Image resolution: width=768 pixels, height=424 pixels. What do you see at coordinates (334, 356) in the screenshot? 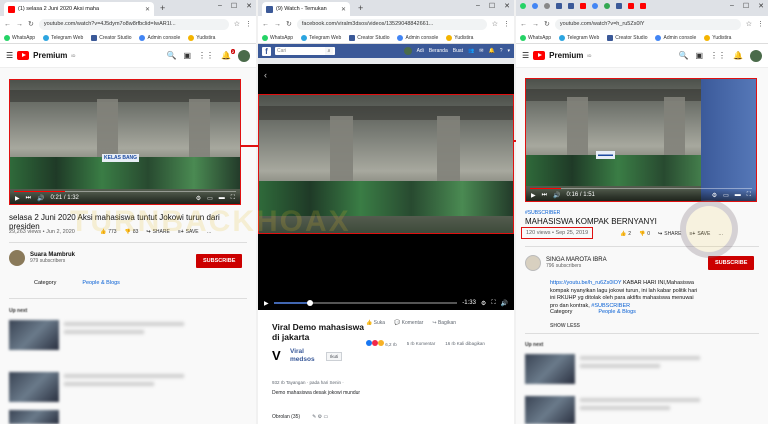
I see `follow-button: Ikuti` at bounding box center [334, 356].